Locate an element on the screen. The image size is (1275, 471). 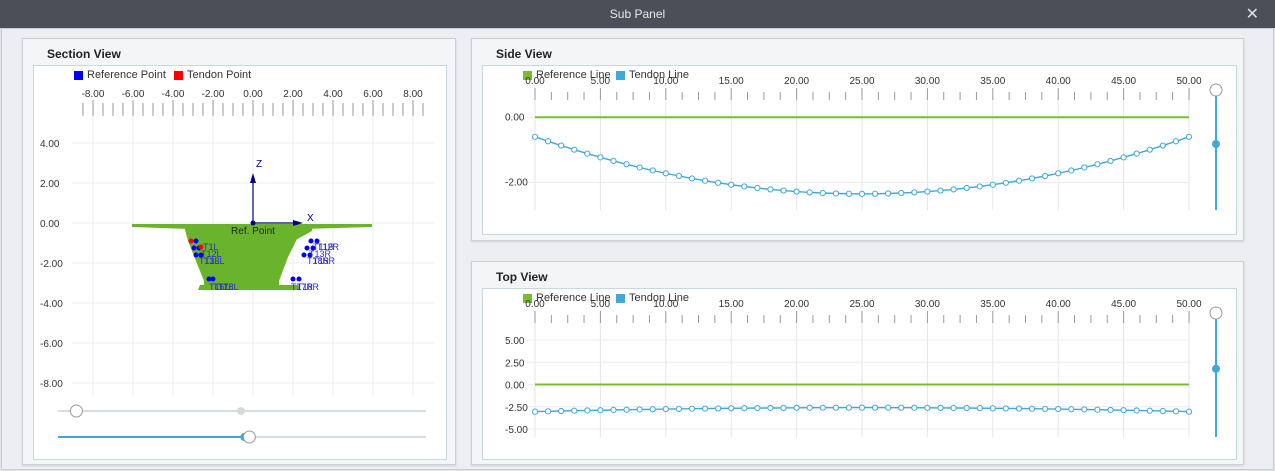
side-y-tick-label: -2.00 is located at coordinates (516, 182).